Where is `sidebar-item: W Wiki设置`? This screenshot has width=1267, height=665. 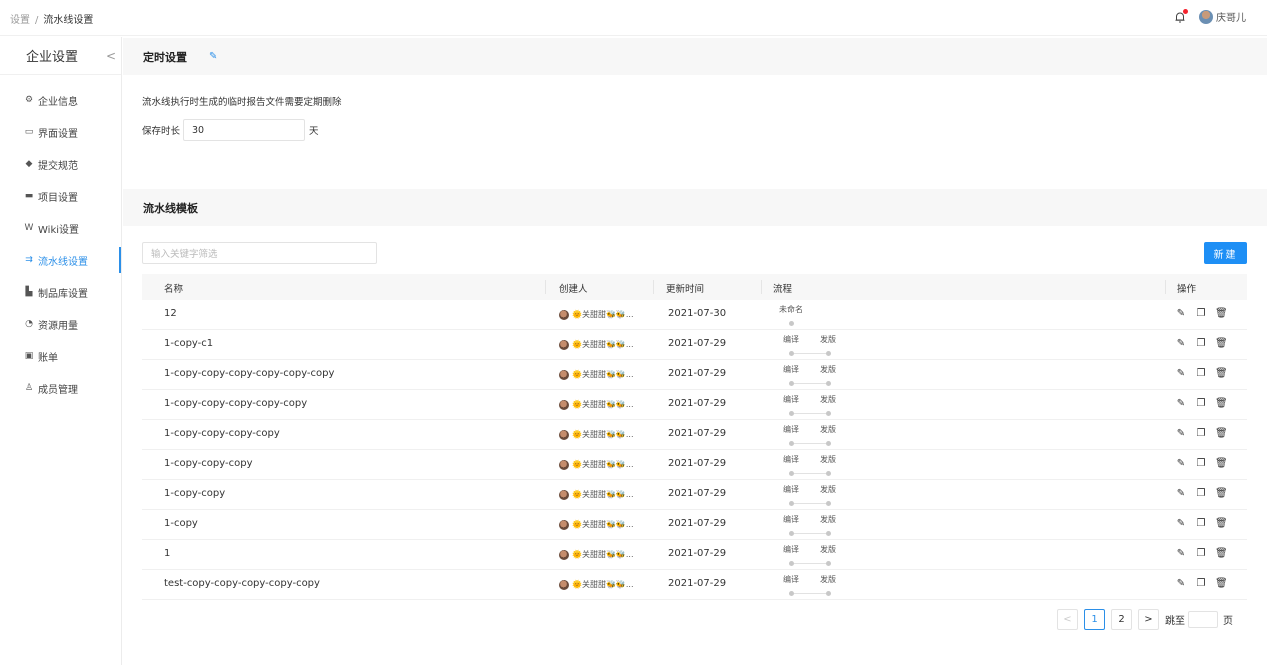 sidebar-item: W Wiki设置 is located at coordinates (60, 228).